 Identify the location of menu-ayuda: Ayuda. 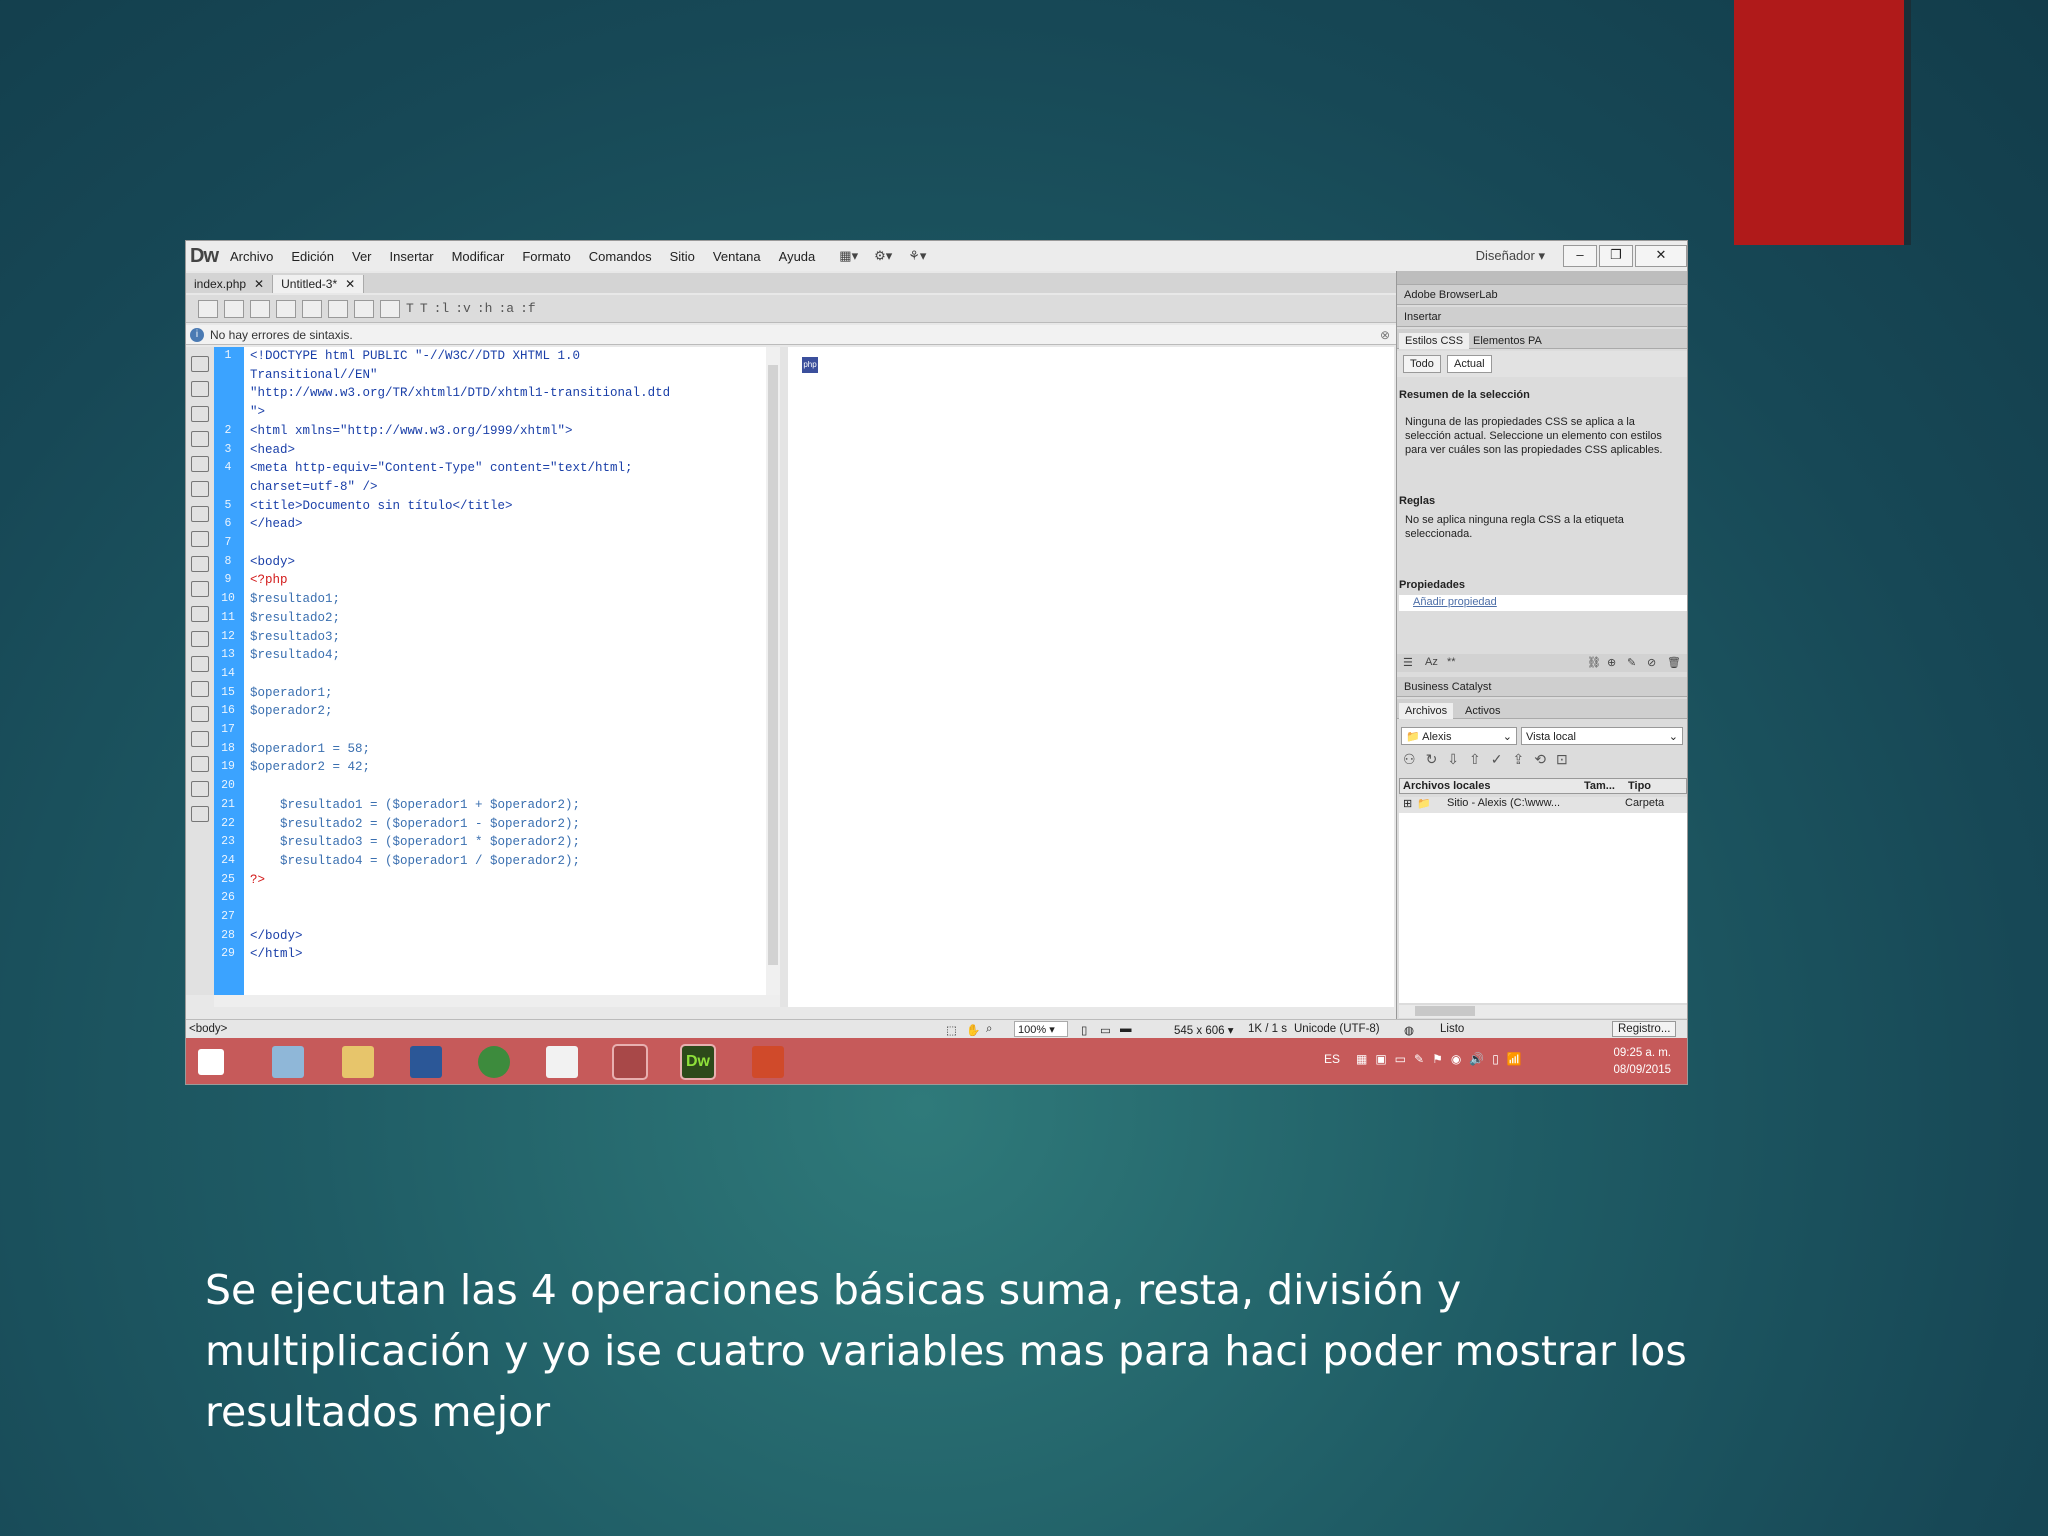
(797, 256).